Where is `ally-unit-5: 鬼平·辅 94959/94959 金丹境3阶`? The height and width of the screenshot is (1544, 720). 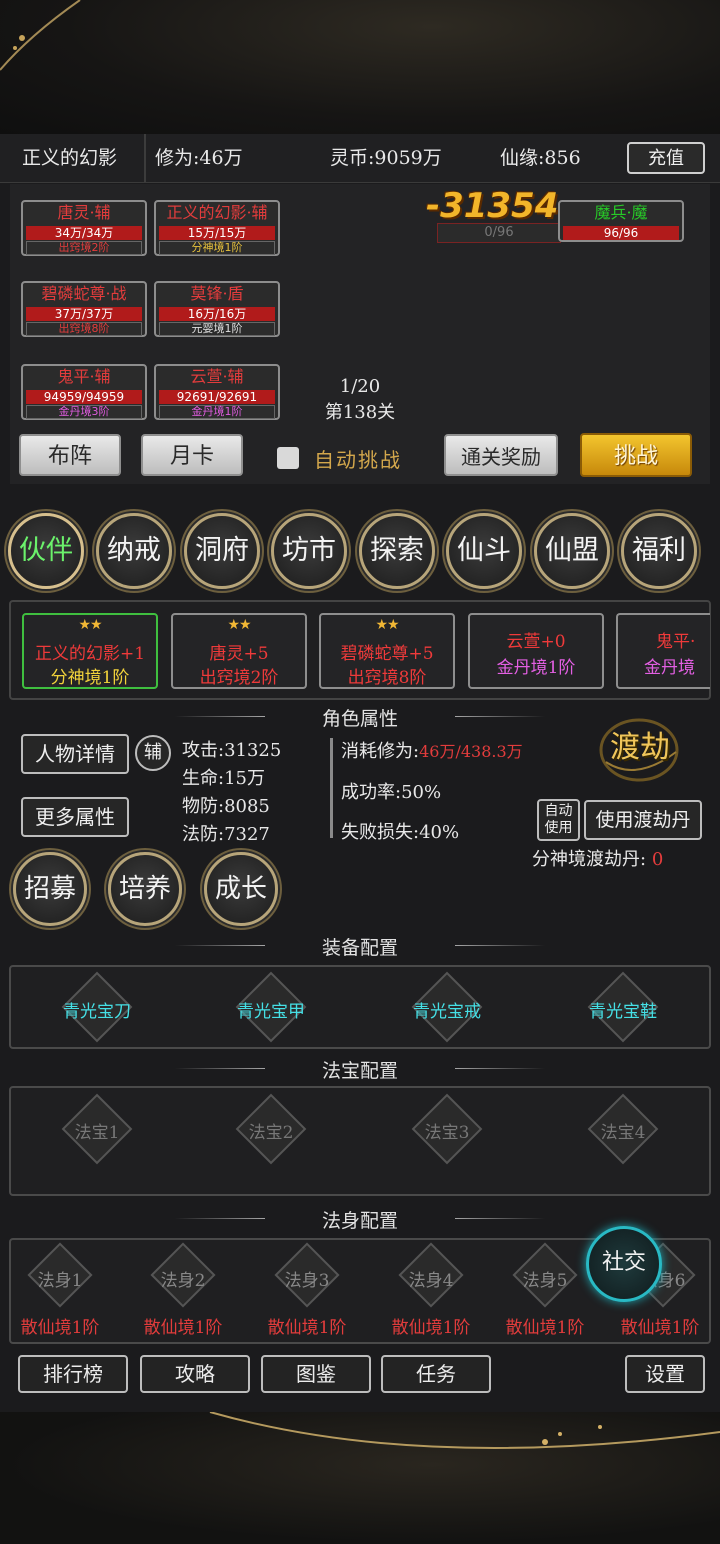 ally-unit-5: 鬼平·辅 94959/94959 金丹境3阶 is located at coordinates (84, 392).